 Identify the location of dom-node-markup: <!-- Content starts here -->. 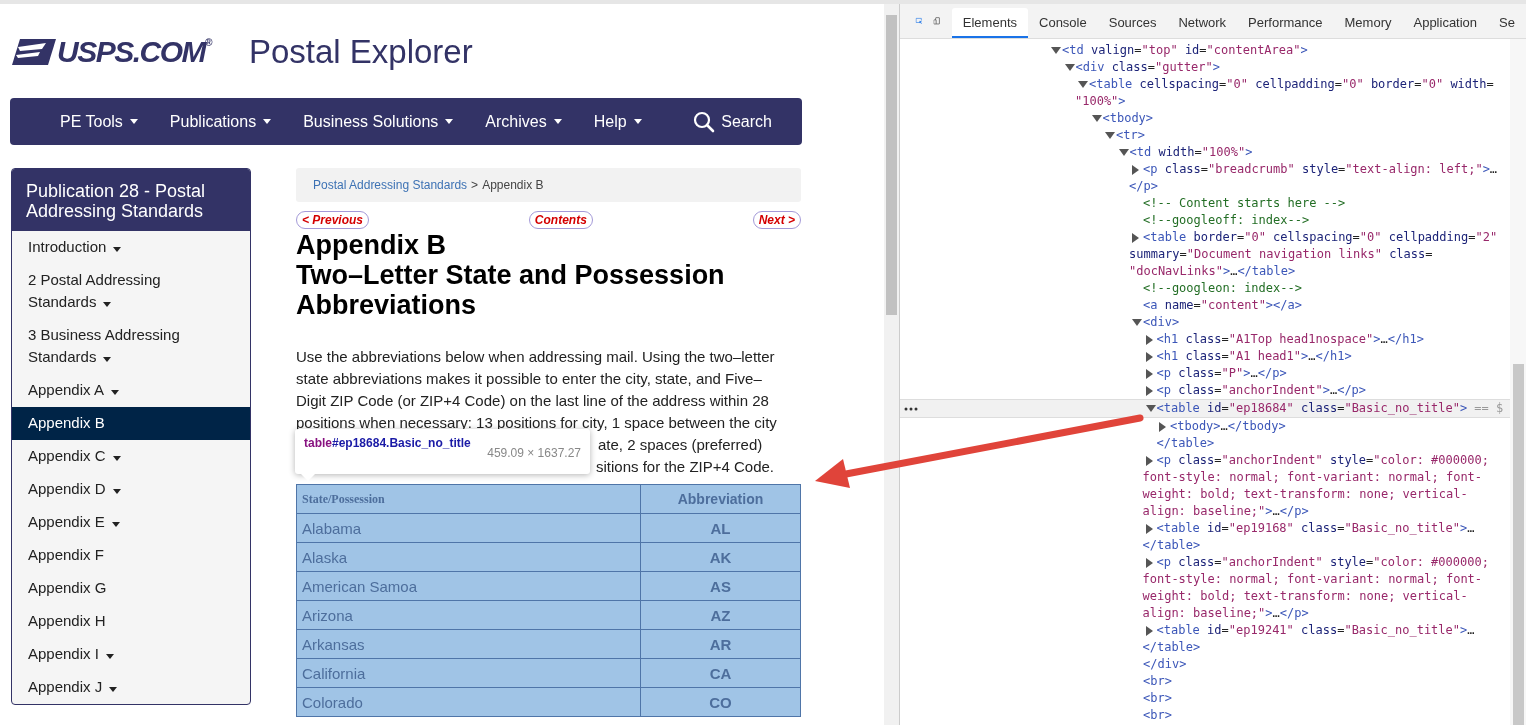
(1244, 203).